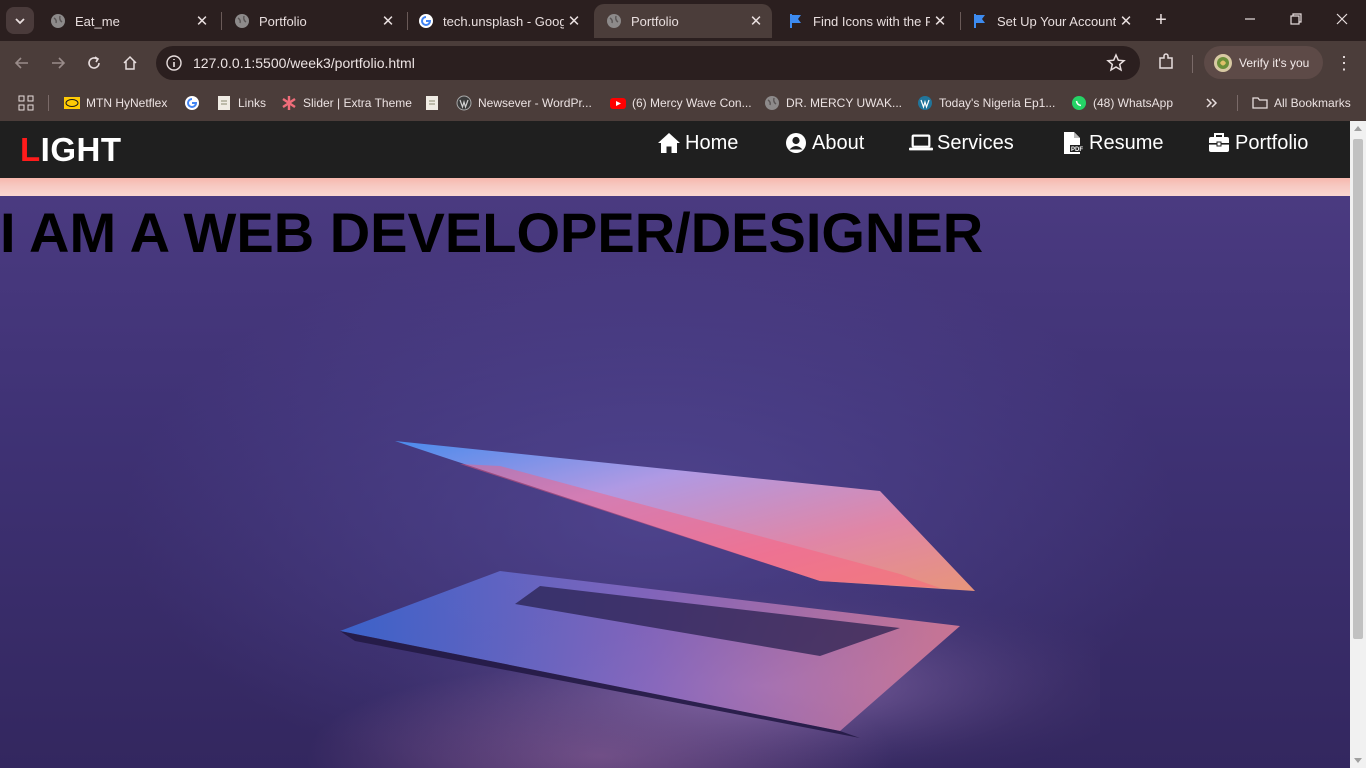 The height and width of the screenshot is (768, 1366). Describe the element at coordinates (26, 103) in the screenshot. I see `apps-grid-icon` at that location.